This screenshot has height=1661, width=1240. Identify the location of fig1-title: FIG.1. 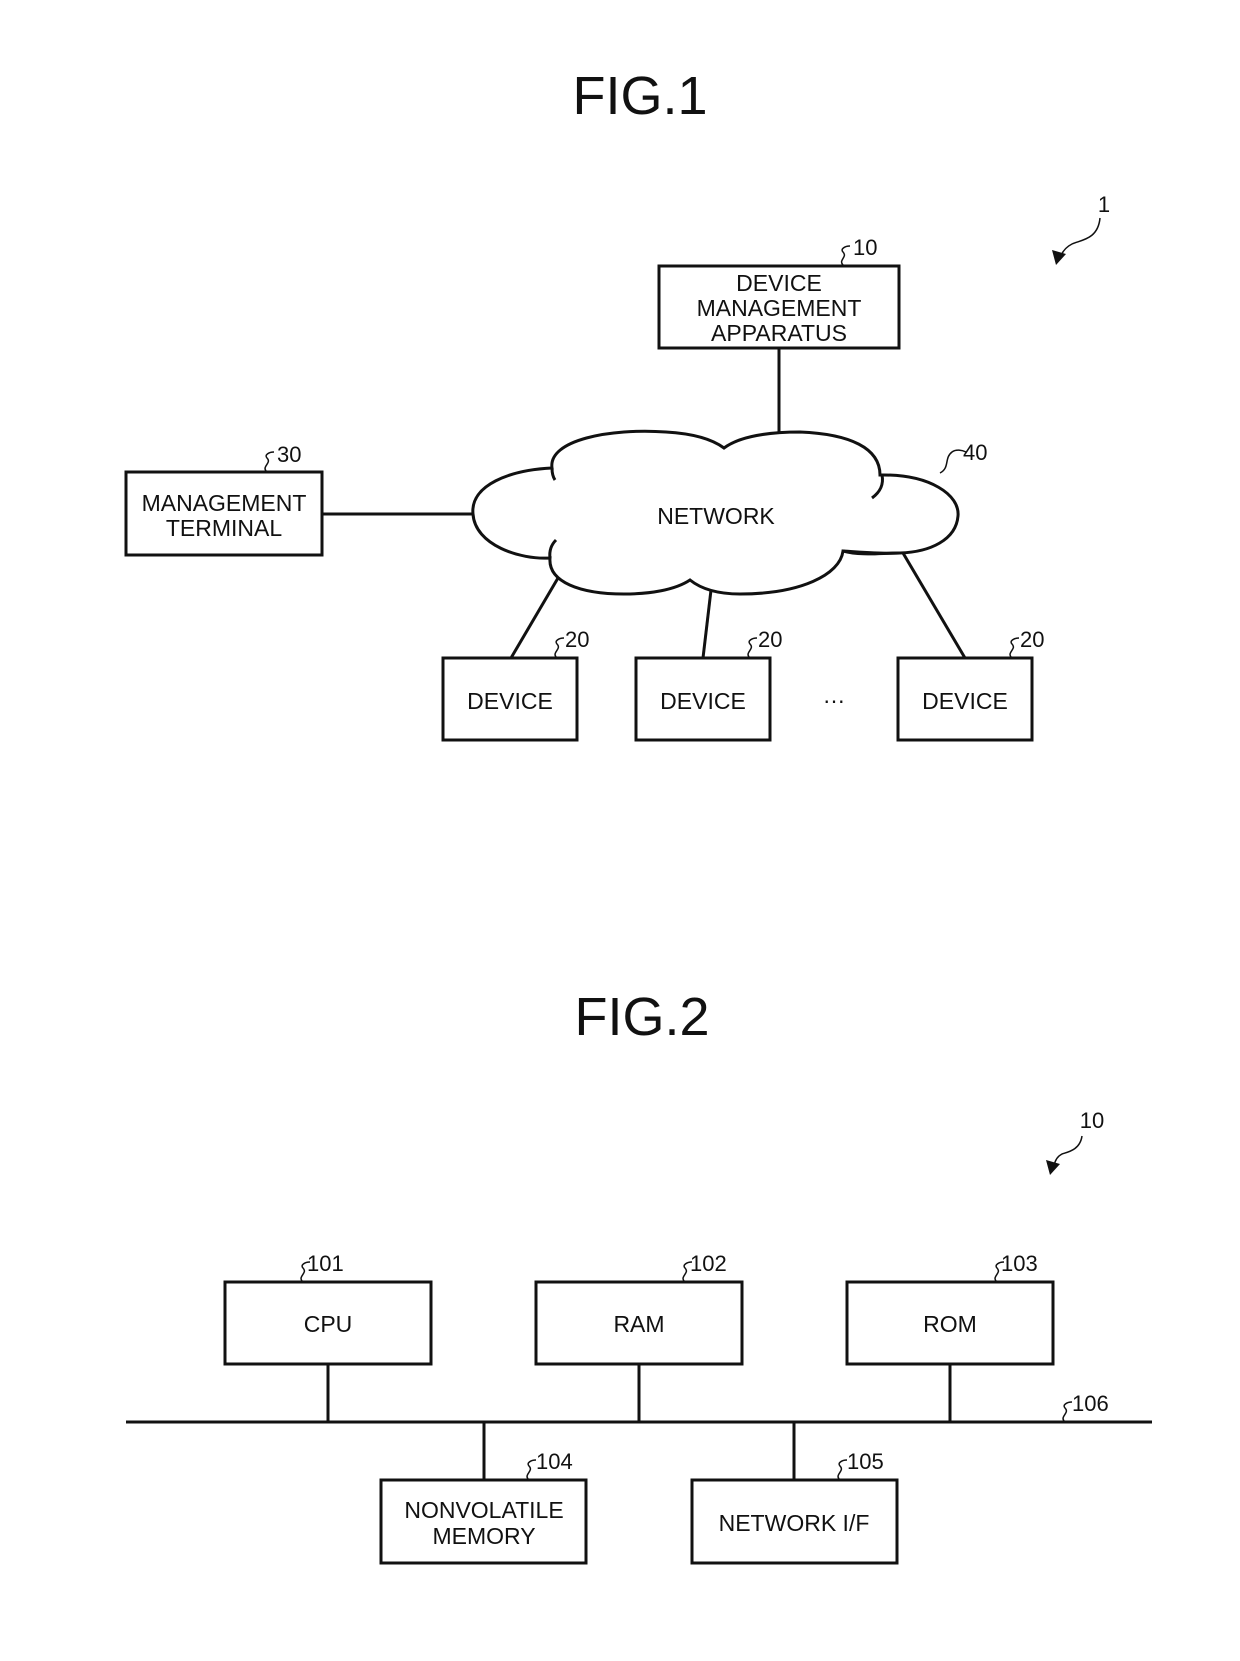
(639, 96).